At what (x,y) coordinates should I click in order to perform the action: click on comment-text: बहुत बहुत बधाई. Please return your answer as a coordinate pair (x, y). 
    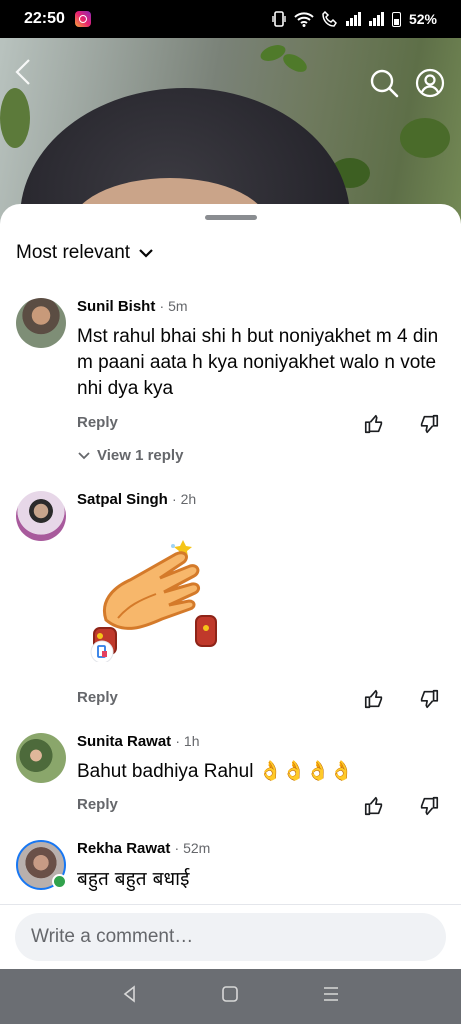
    Looking at the image, I should click on (133, 879).